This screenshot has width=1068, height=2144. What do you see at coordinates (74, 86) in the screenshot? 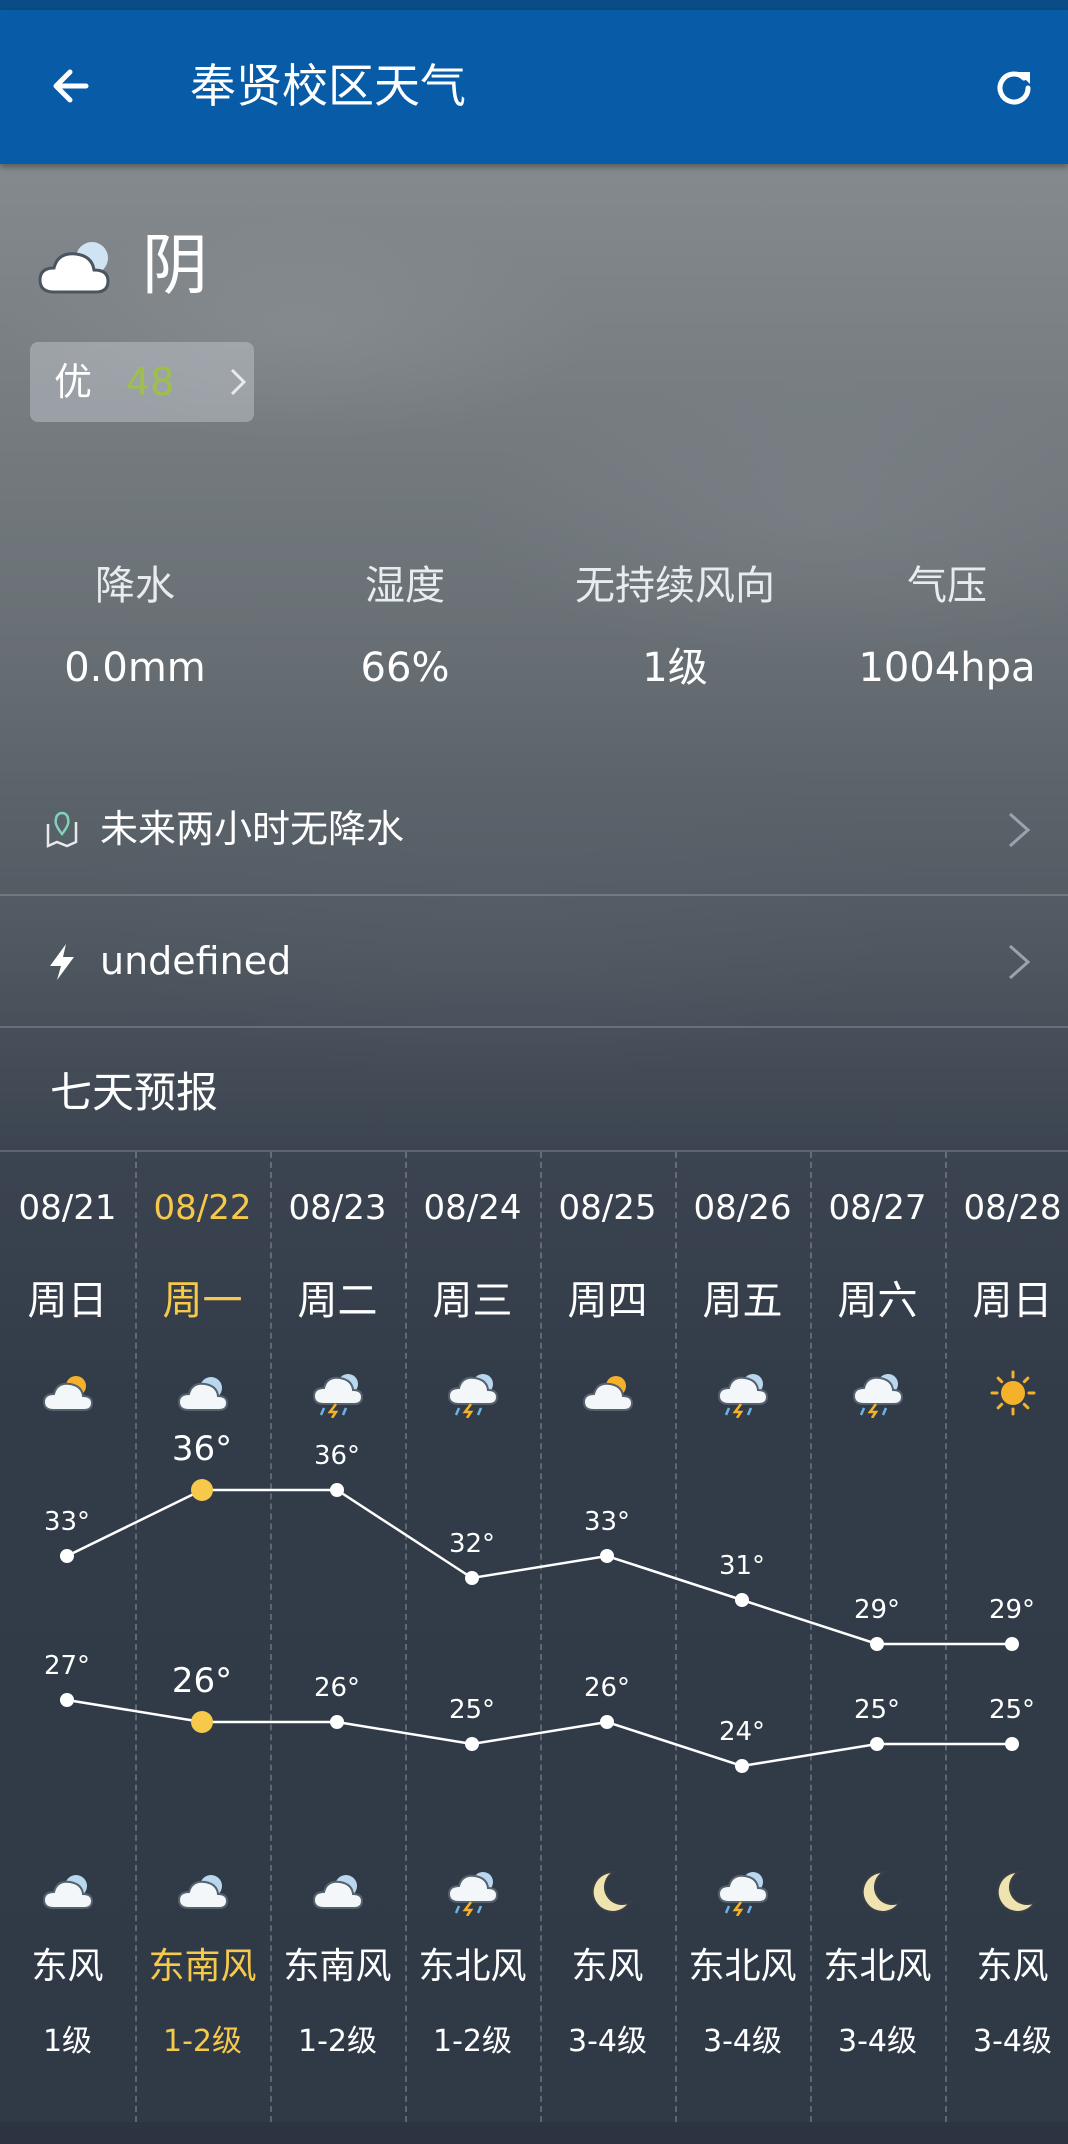
I see `back-arrow-icon` at bounding box center [74, 86].